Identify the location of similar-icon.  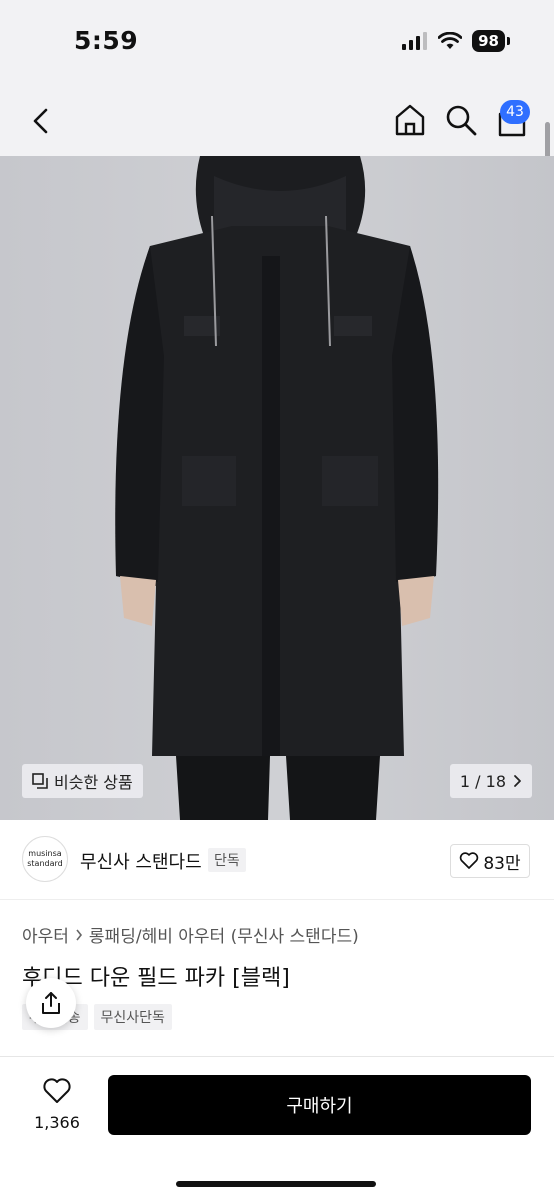
(40, 781).